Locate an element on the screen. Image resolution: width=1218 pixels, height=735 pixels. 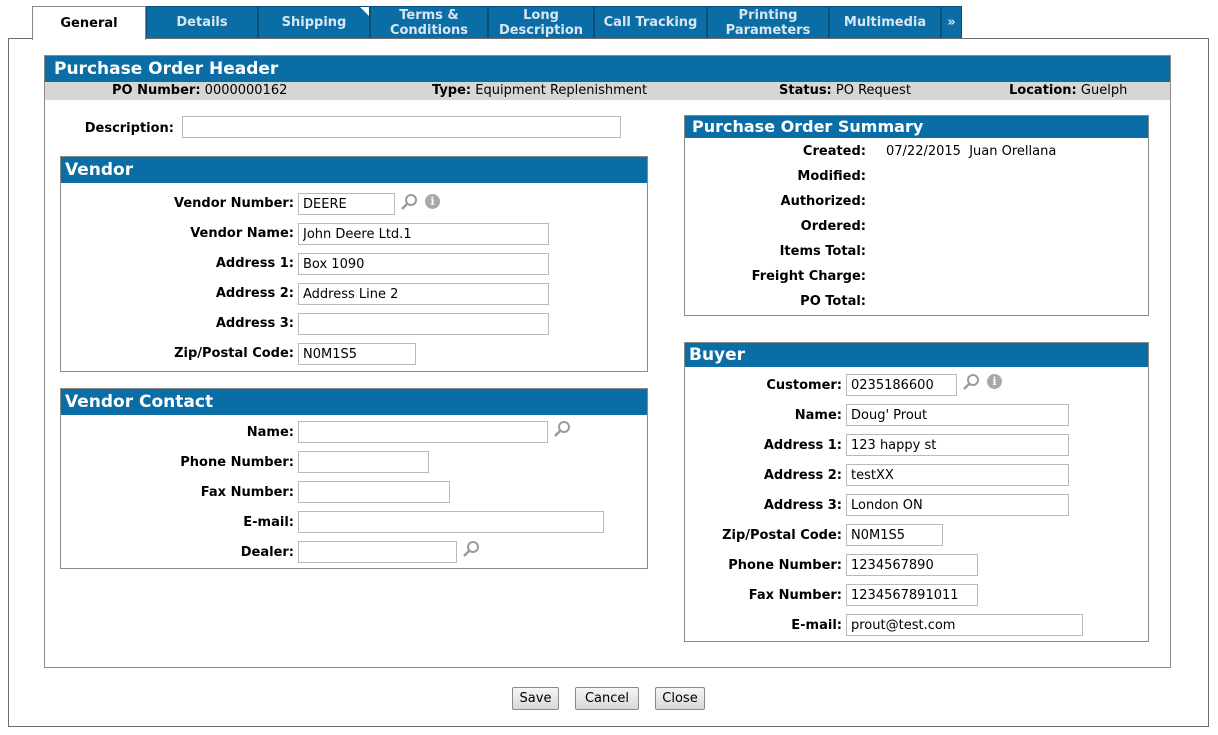
buyer-zip-label: Zip/Postal Code: is located at coordinates (782, 535).